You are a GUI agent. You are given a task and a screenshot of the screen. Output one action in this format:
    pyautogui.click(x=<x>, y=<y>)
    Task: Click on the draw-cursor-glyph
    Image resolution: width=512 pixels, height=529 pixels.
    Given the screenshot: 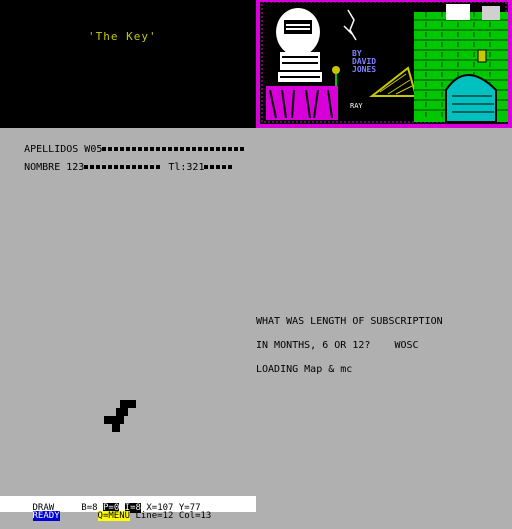 What is the action you would take?
    pyautogui.click(x=120, y=416)
    